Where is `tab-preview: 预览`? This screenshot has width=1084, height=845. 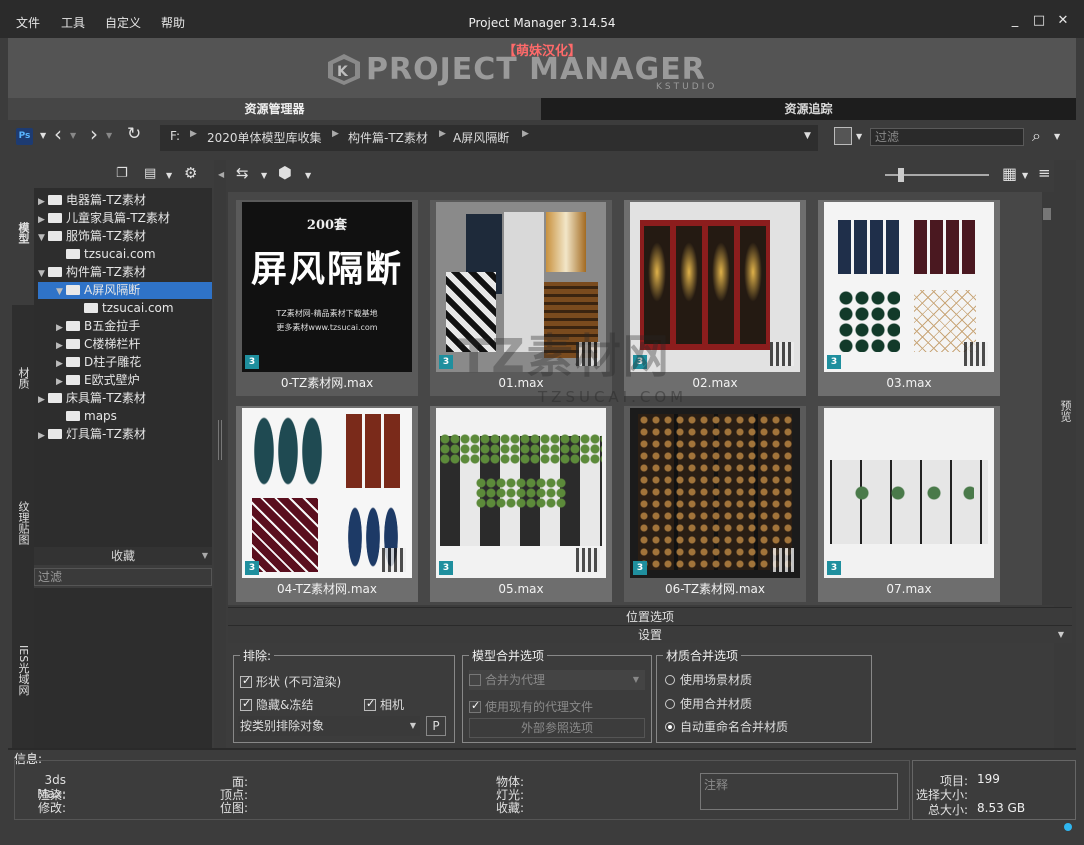
tab-preview: 预览 is located at coordinates (1065, 411).